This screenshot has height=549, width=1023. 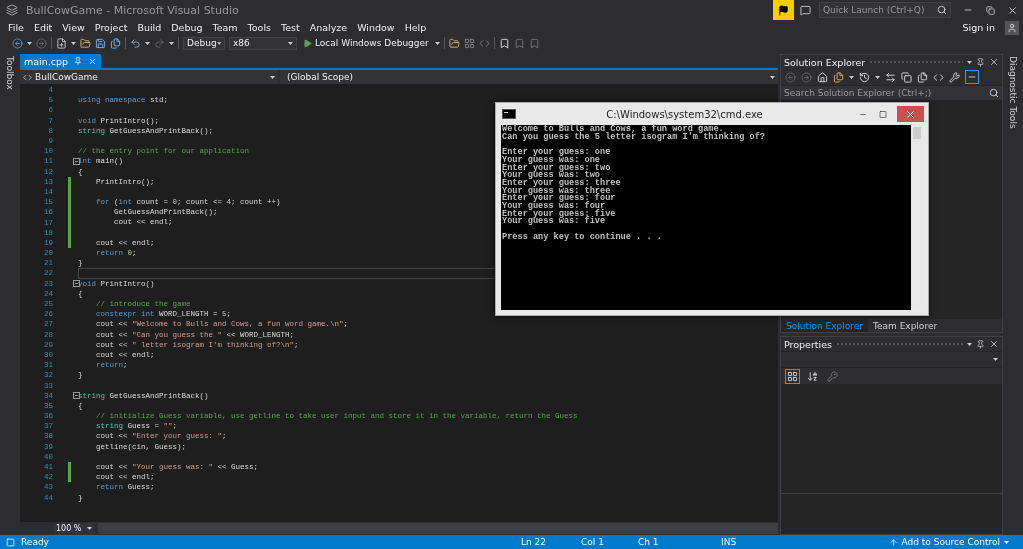 I want to click on configuration-dropdown: Debug, so click(x=204, y=43).